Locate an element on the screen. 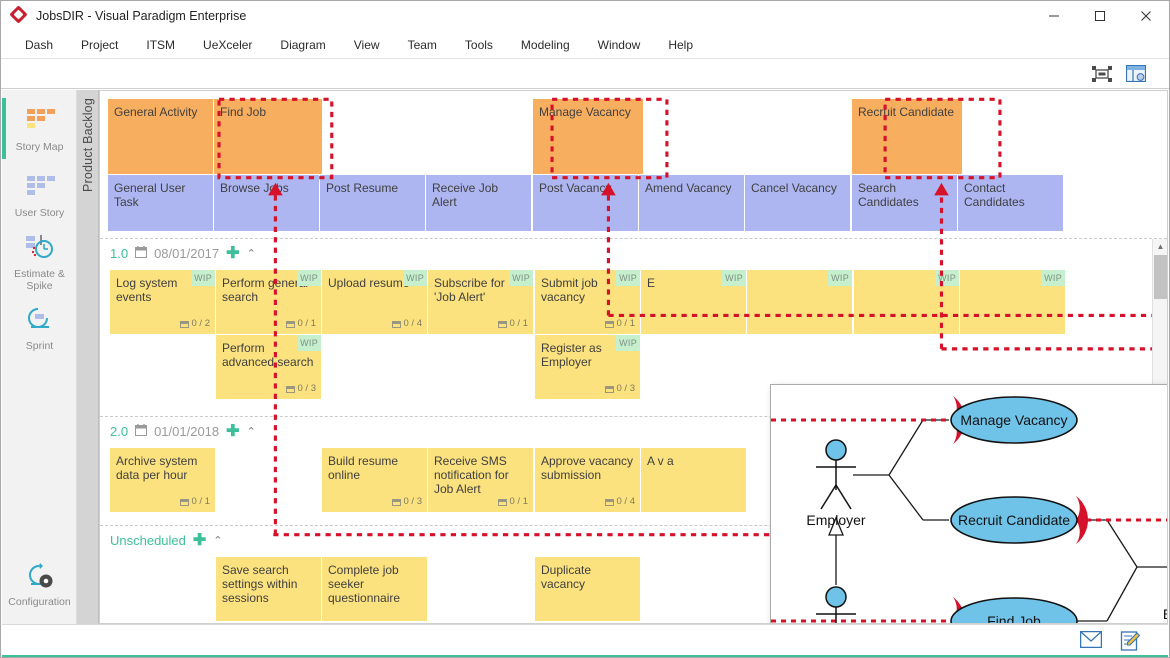  story-card: Log system events WIP 0 / 2 is located at coordinates (162, 302).